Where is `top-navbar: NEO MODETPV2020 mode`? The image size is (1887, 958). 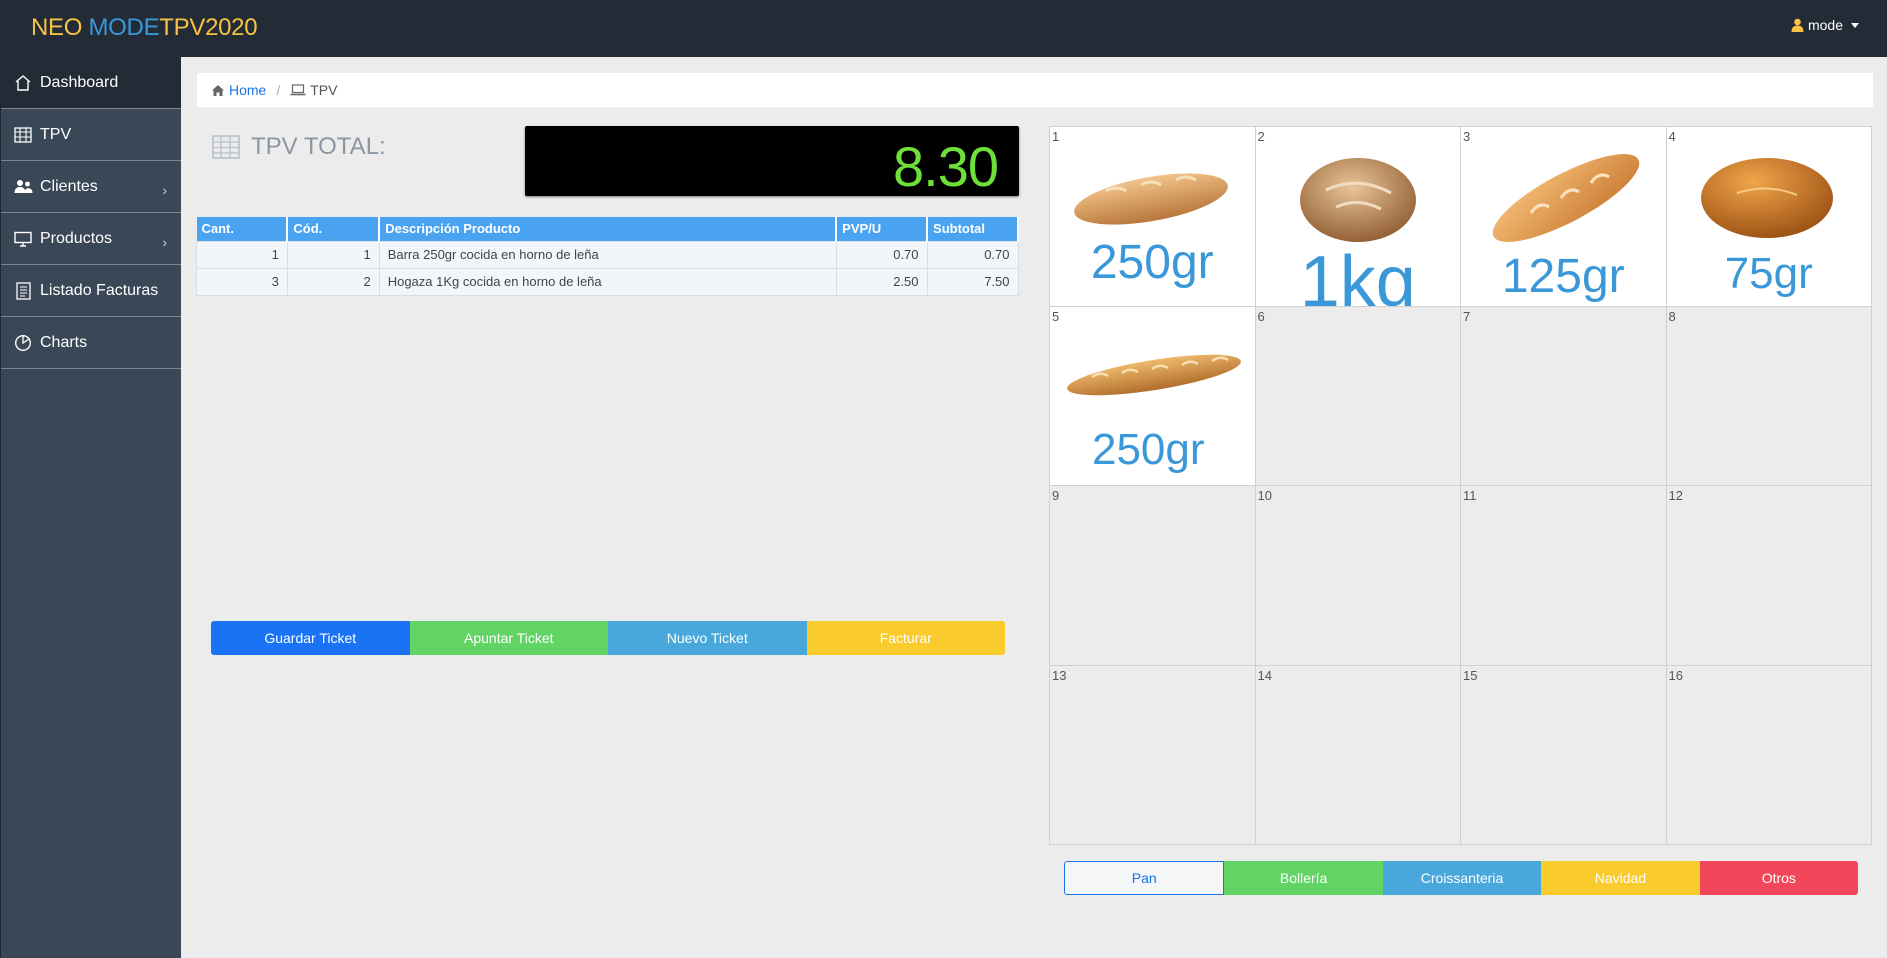
top-navbar: NEO MODETPV2020 mode is located at coordinates (943, 28).